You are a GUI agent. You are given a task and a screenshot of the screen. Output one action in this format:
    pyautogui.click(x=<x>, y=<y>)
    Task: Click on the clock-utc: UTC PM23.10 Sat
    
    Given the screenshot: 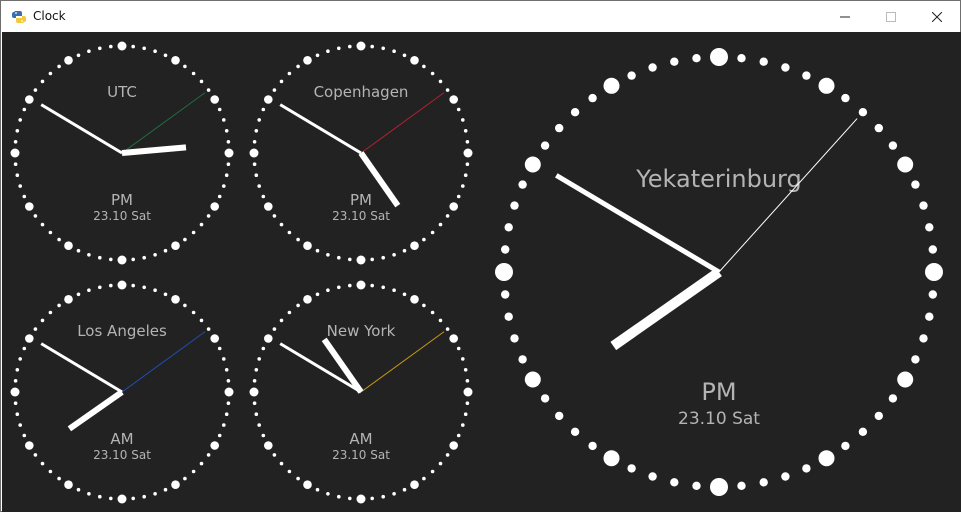 What is the action you would take?
    pyautogui.click(x=122, y=153)
    